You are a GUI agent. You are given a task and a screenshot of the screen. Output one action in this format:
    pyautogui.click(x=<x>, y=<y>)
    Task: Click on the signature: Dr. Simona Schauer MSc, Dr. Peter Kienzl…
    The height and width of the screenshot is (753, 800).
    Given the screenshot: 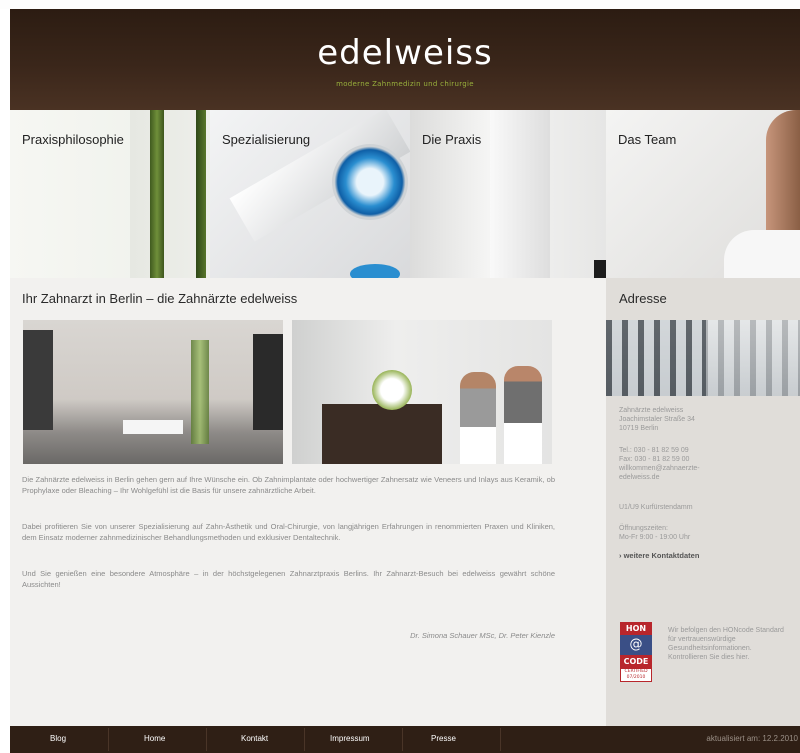 What is the action you would take?
    pyautogui.click(x=482, y=635)
    